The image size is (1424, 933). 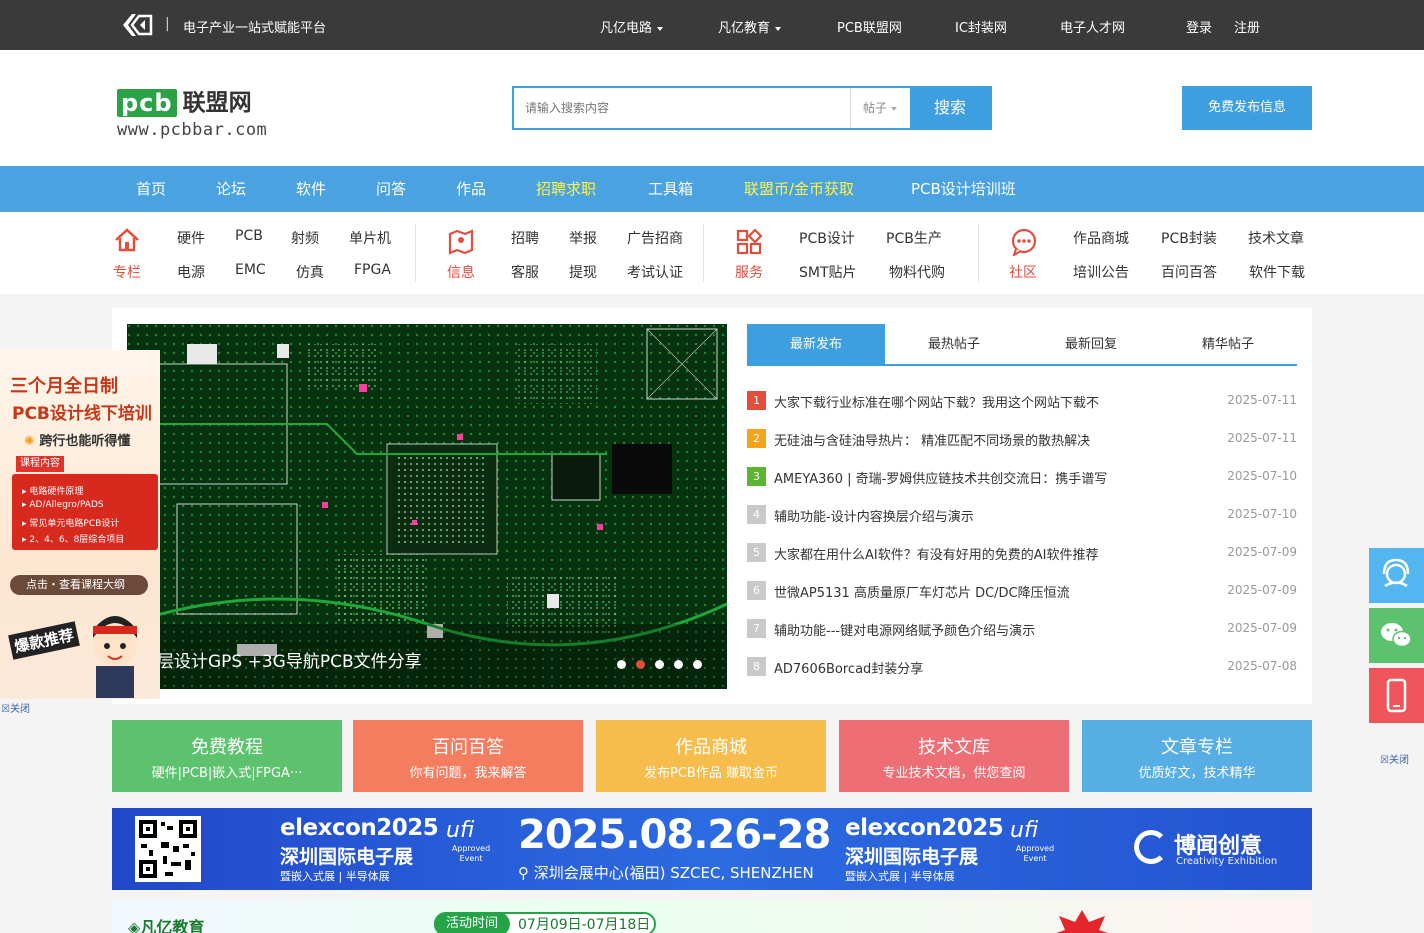 What do you see at coordinates (249, 236) in the screenshot?
I see `sub-link-pcb: PCB` at bounding box center [249, 236].